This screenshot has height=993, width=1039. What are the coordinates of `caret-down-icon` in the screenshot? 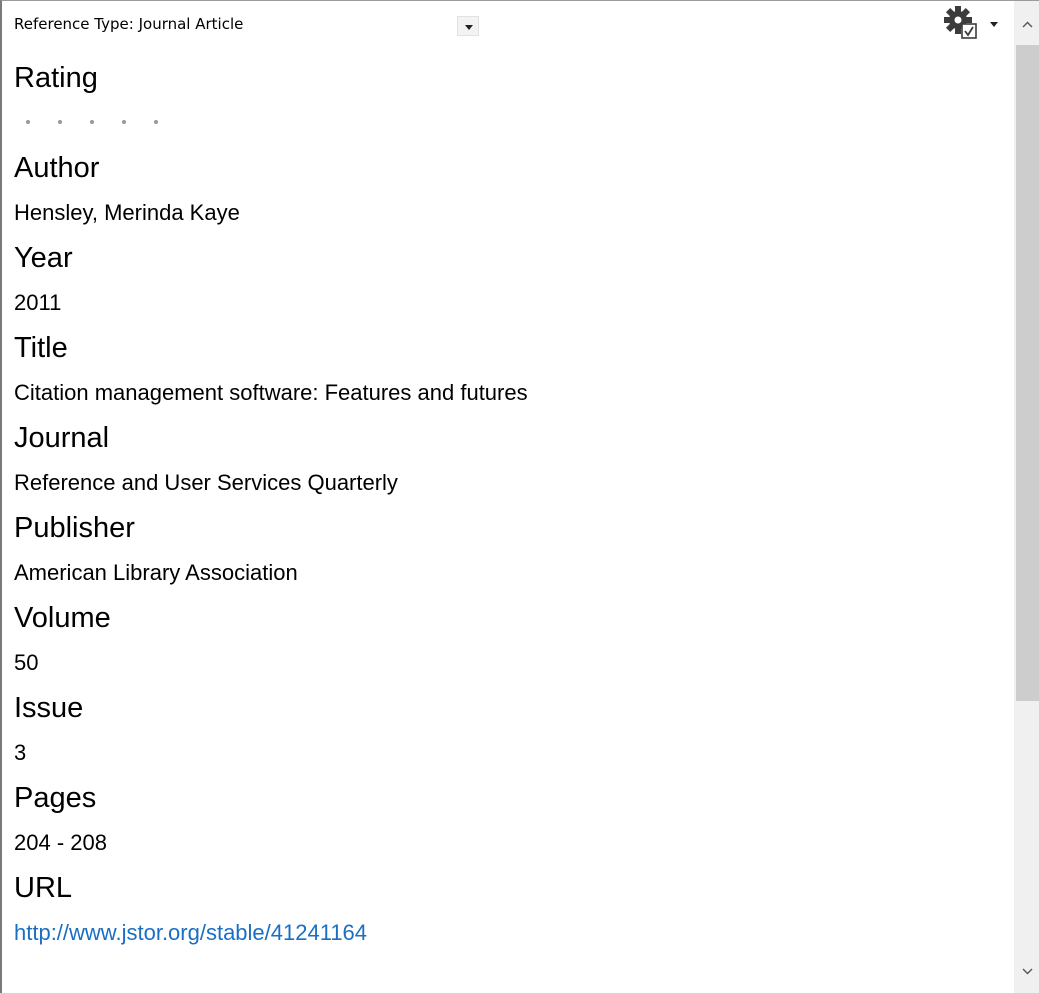 It's located at (994, 24).